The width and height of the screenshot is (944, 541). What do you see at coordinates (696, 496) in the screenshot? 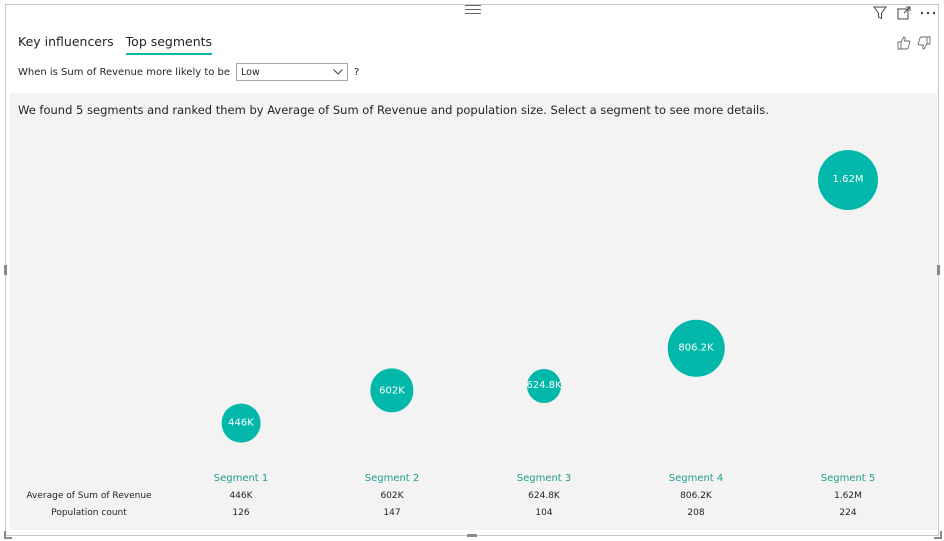
I see `segment-avg-revenue: 806.2K` at bounding box center [696, 496].